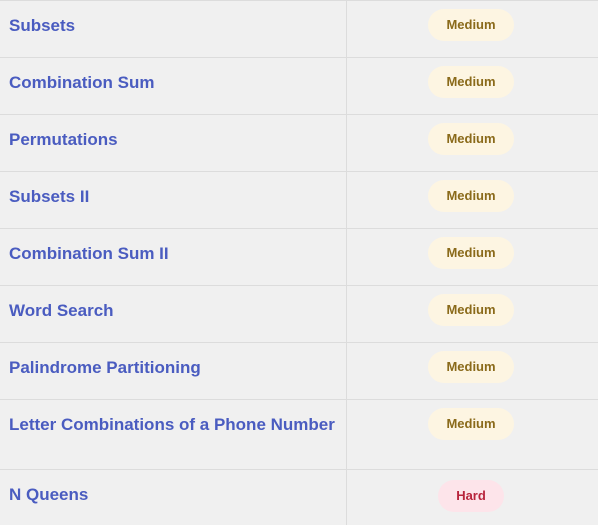 Image resolution: width=598 pixels, height=525 pixels. Describe the element at coordinates (173, 191) in the screenshot. I see `problem-link: Subsets II` at that location.